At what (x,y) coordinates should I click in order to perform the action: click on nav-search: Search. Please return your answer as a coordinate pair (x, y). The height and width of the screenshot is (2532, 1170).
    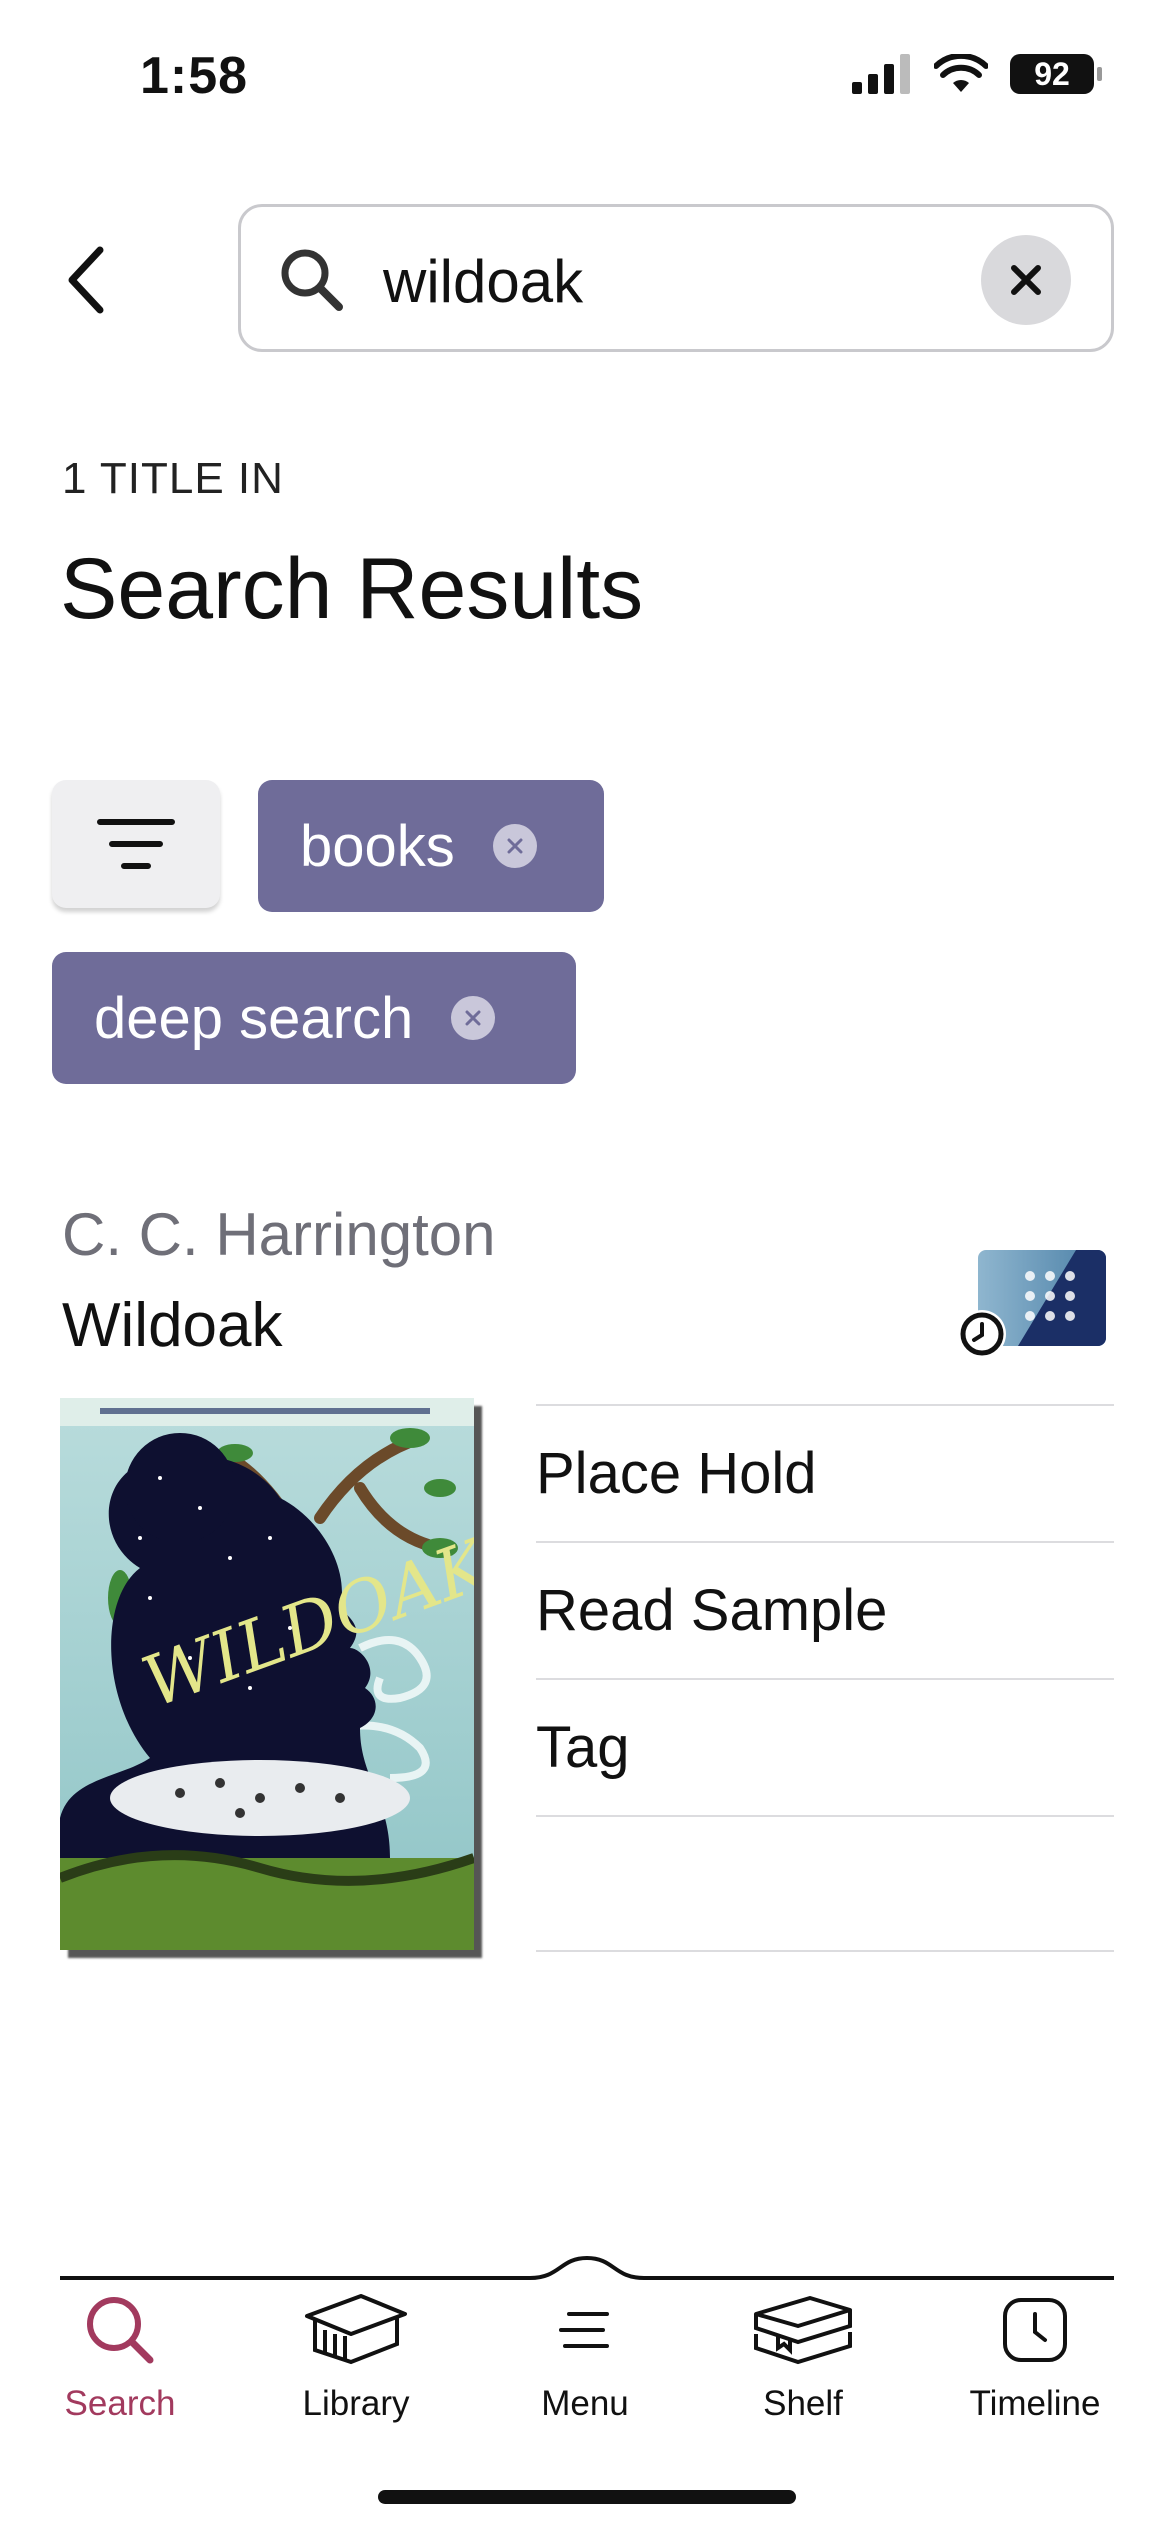
    Looking at the image, I should click on (120, 2357).